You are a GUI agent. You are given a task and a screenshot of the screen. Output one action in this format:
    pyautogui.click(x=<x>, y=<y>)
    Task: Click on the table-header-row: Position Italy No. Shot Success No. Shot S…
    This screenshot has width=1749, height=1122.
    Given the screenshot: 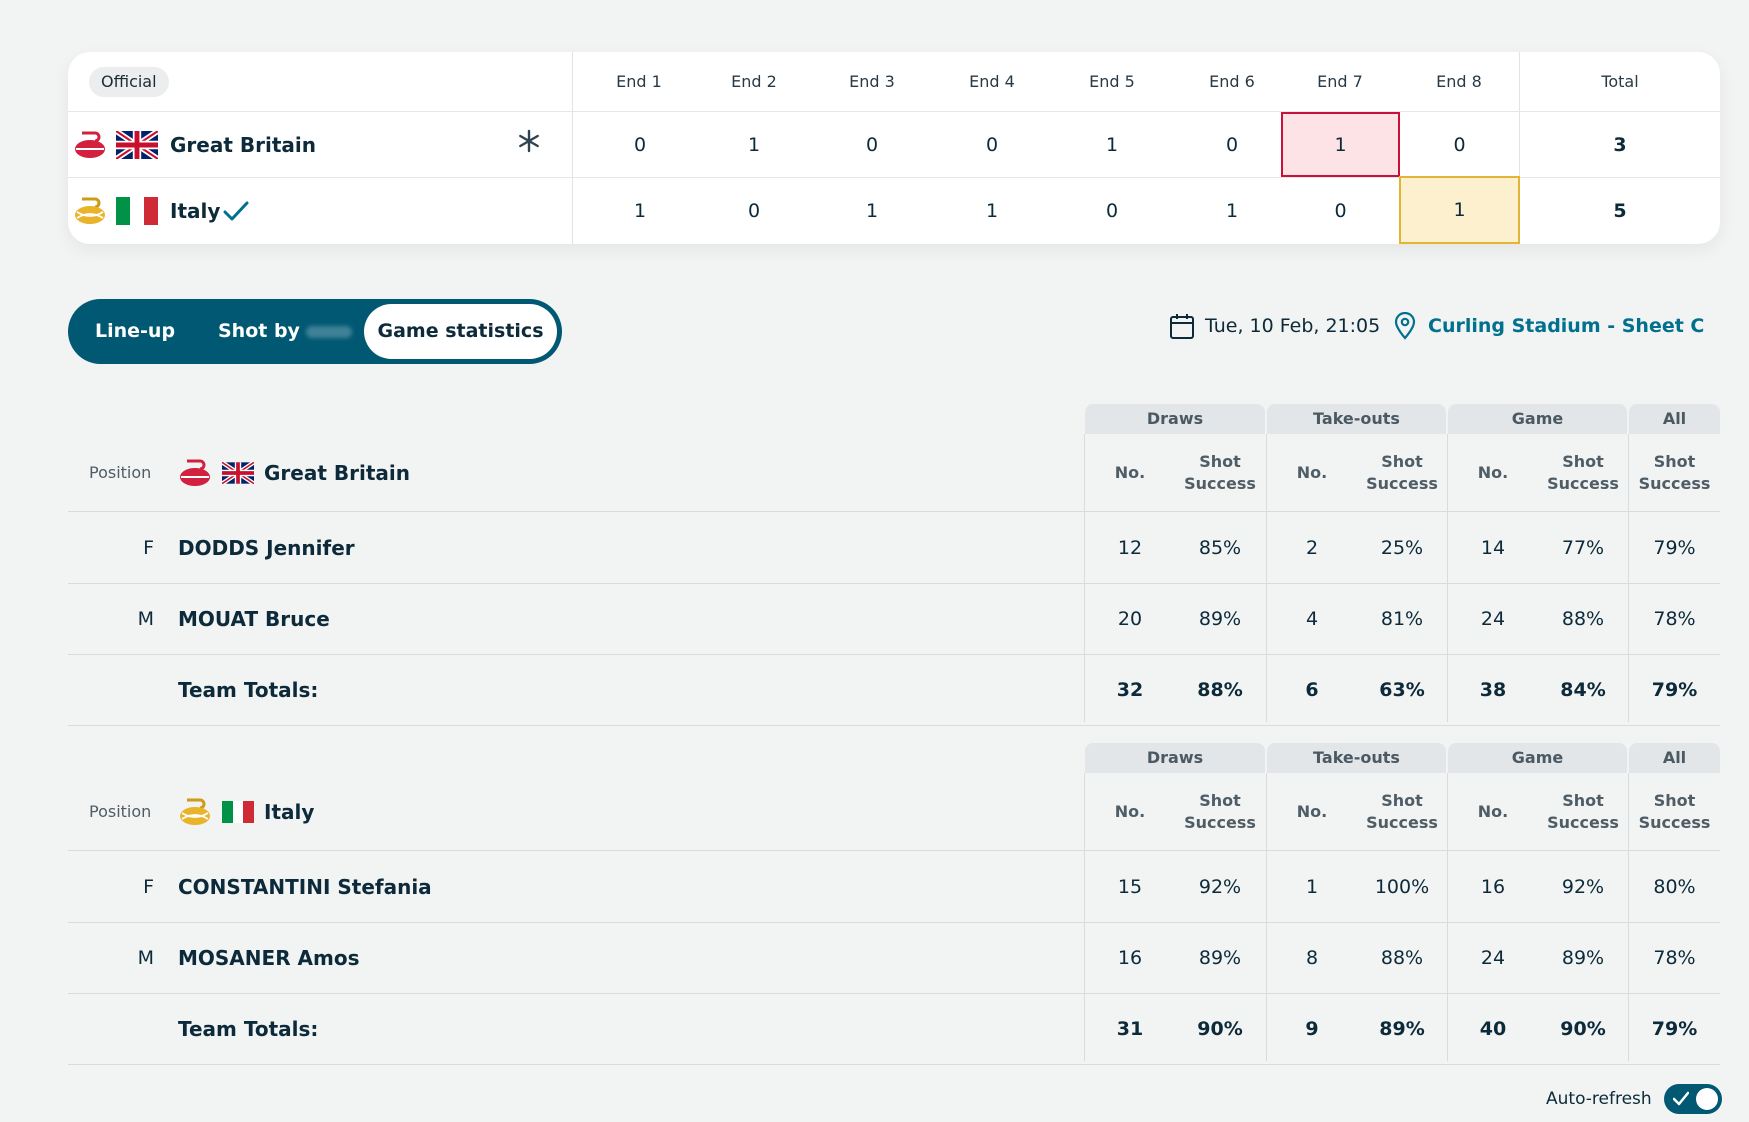 What is the action you would take?
    pyautogui.click(x=894, y=812)
    